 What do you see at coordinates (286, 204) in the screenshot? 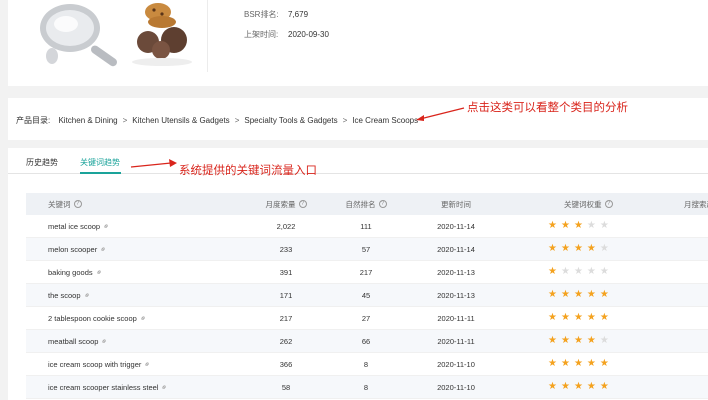
I see `header-volume: 月度索量?` at bounding box center [286, 204].